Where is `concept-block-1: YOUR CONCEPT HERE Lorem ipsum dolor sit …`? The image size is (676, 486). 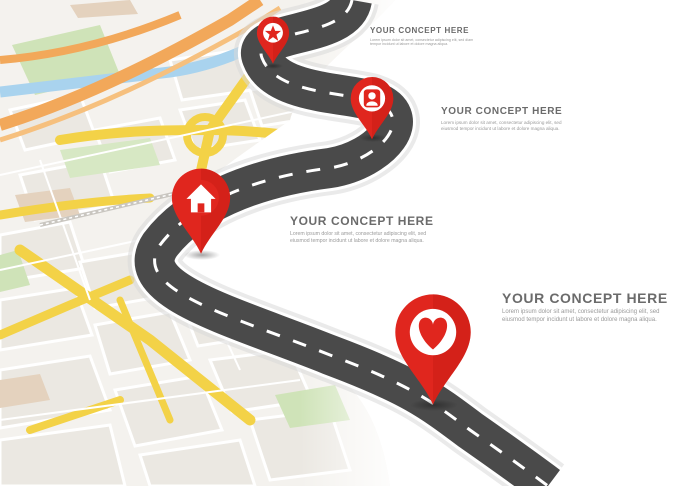
concept-block-1: YOUR CONCEPT HERE Lorem ipsum dolor sit … is located at coordinates (425, 36).